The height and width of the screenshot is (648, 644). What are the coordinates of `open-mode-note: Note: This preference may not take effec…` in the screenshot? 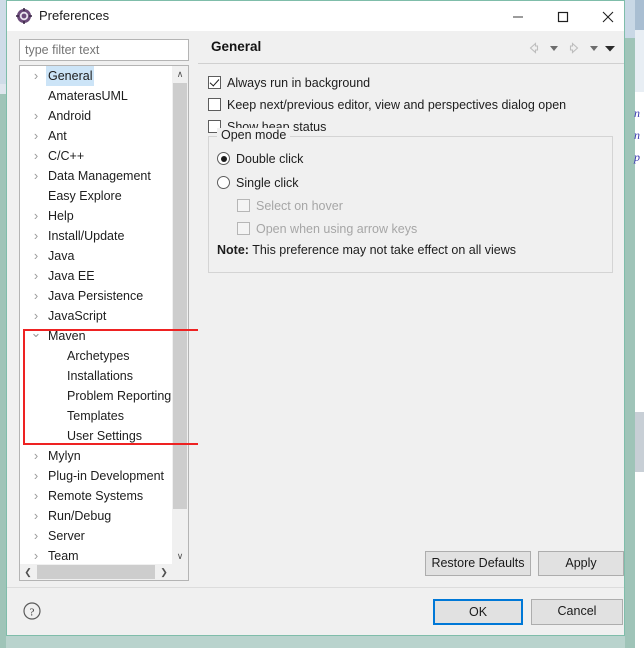 It's located at (366, 250).